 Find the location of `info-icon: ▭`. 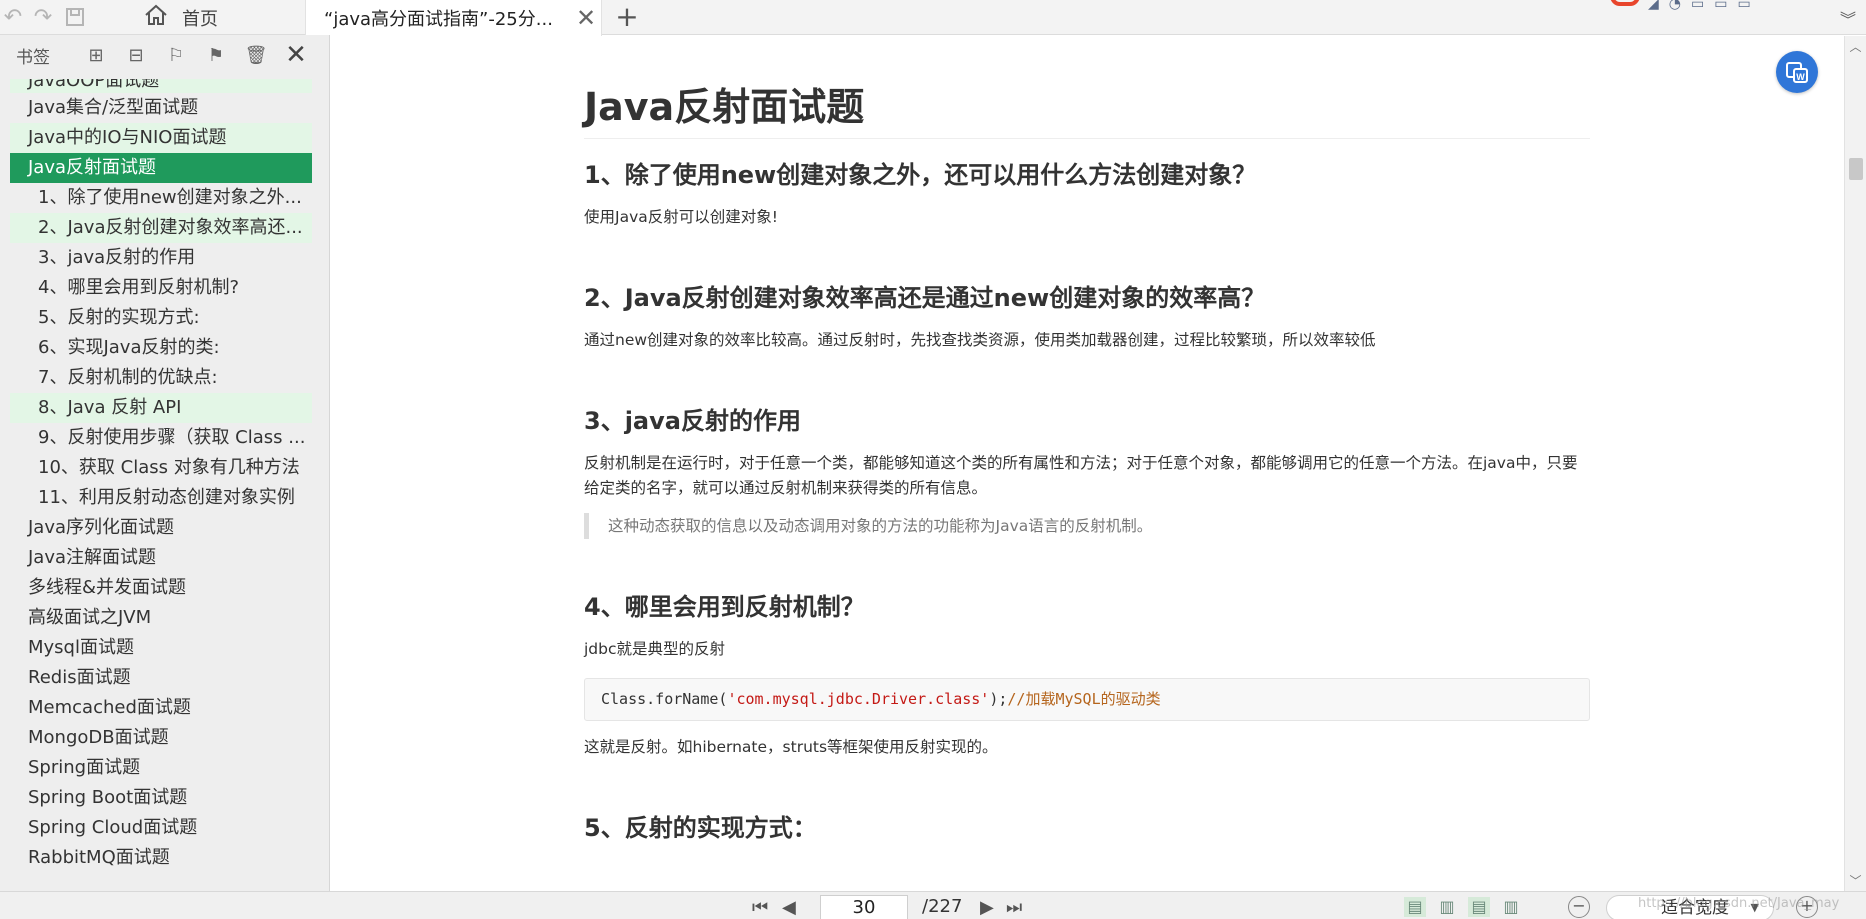

info-icon: ▭ is located at coordinates (1697, 6).